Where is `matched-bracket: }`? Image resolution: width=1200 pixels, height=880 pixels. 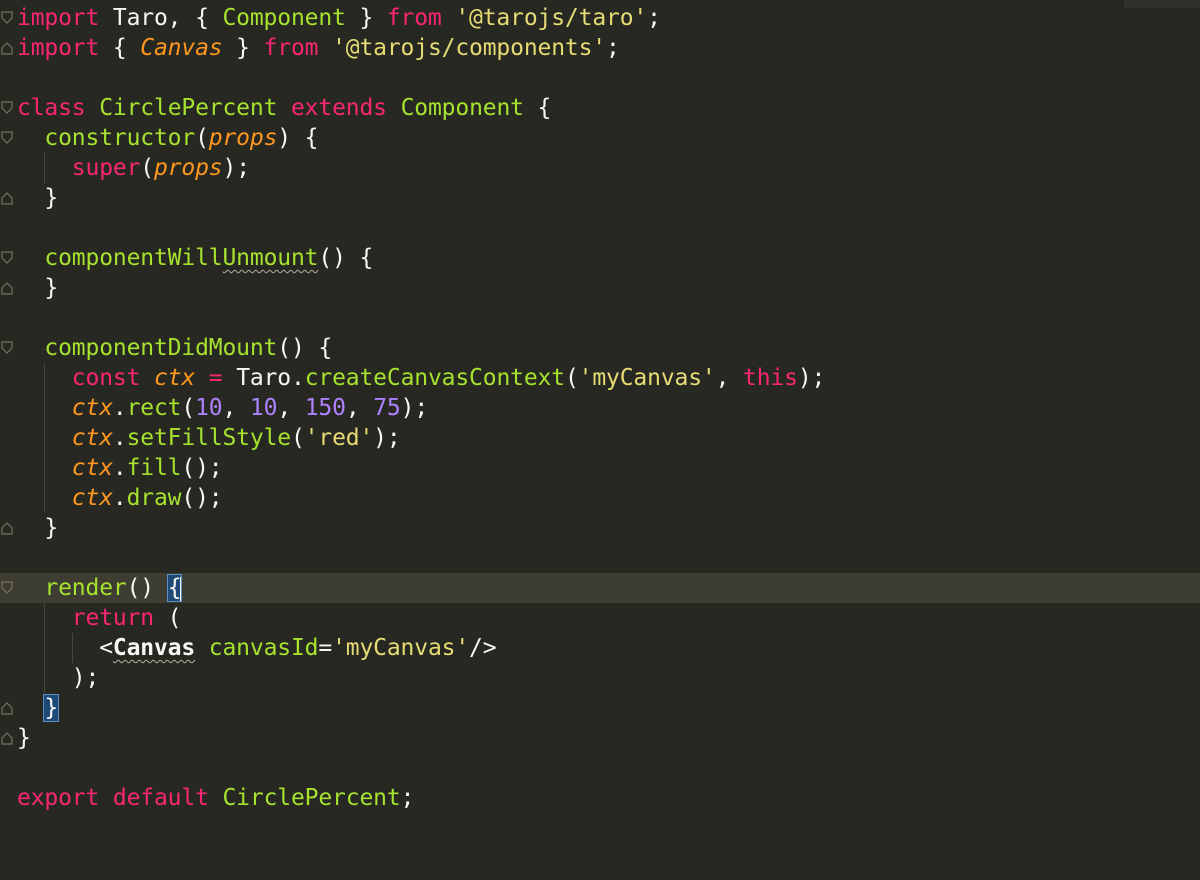 matched-bracket: } is located at coordinates (51, 708).